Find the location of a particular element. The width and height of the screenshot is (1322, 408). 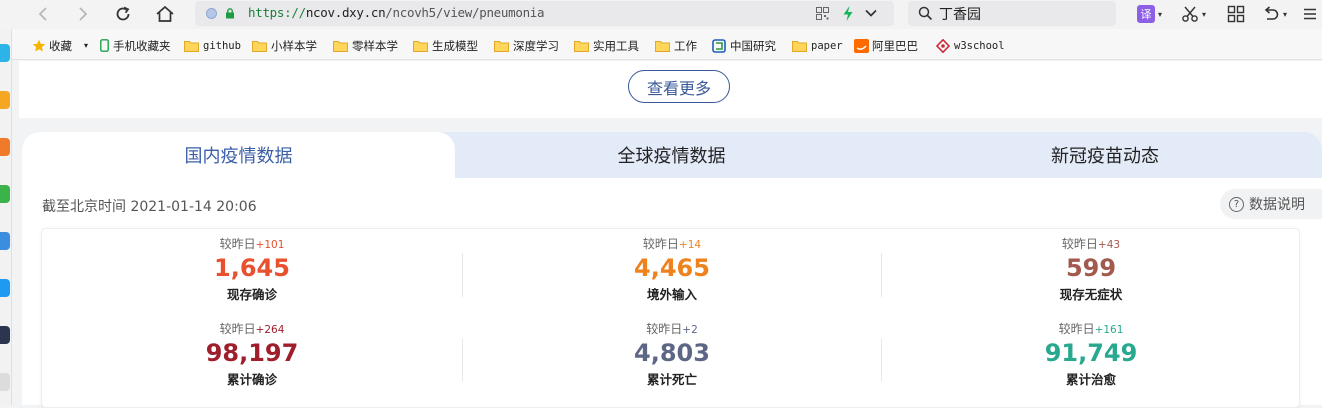

question-icon: ? is located at coordinates (1236, 204).